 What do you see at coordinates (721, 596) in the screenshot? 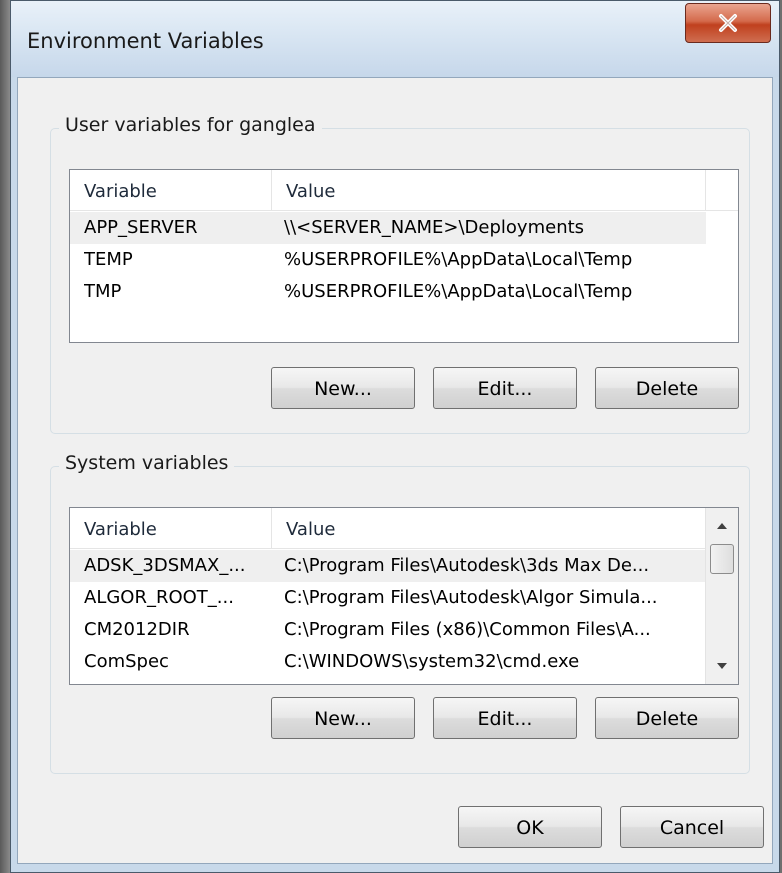
I see `system-variables-scrollbar` at bounding box center [721, 596].